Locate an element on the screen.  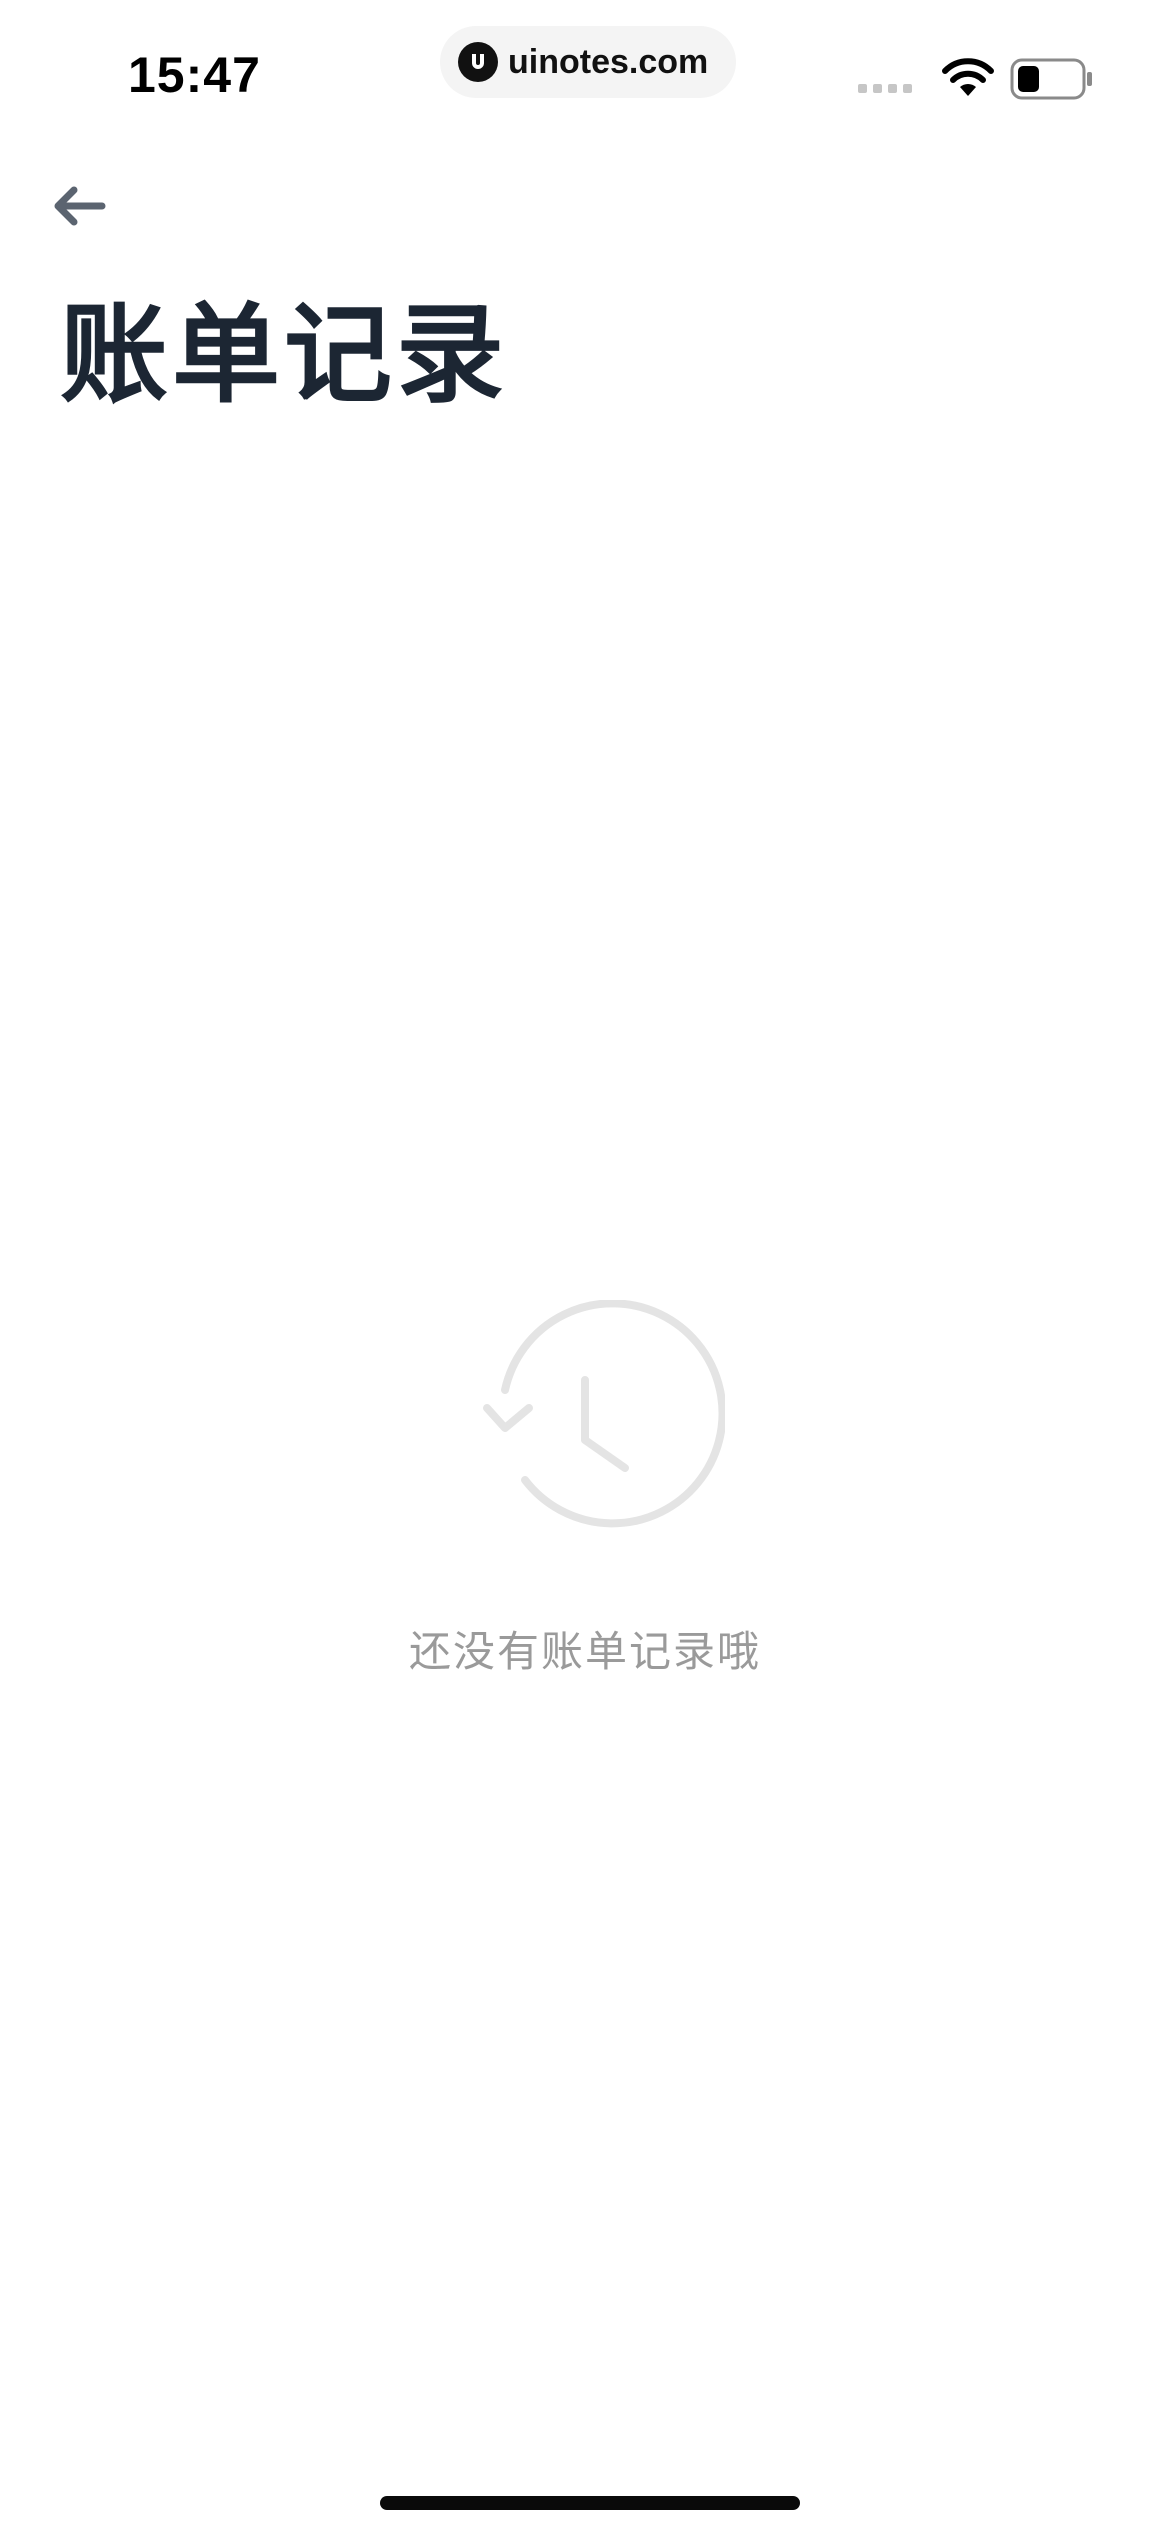
empty-state-message: 还没有账单记录哦 is located at coordinates (584, 1651).